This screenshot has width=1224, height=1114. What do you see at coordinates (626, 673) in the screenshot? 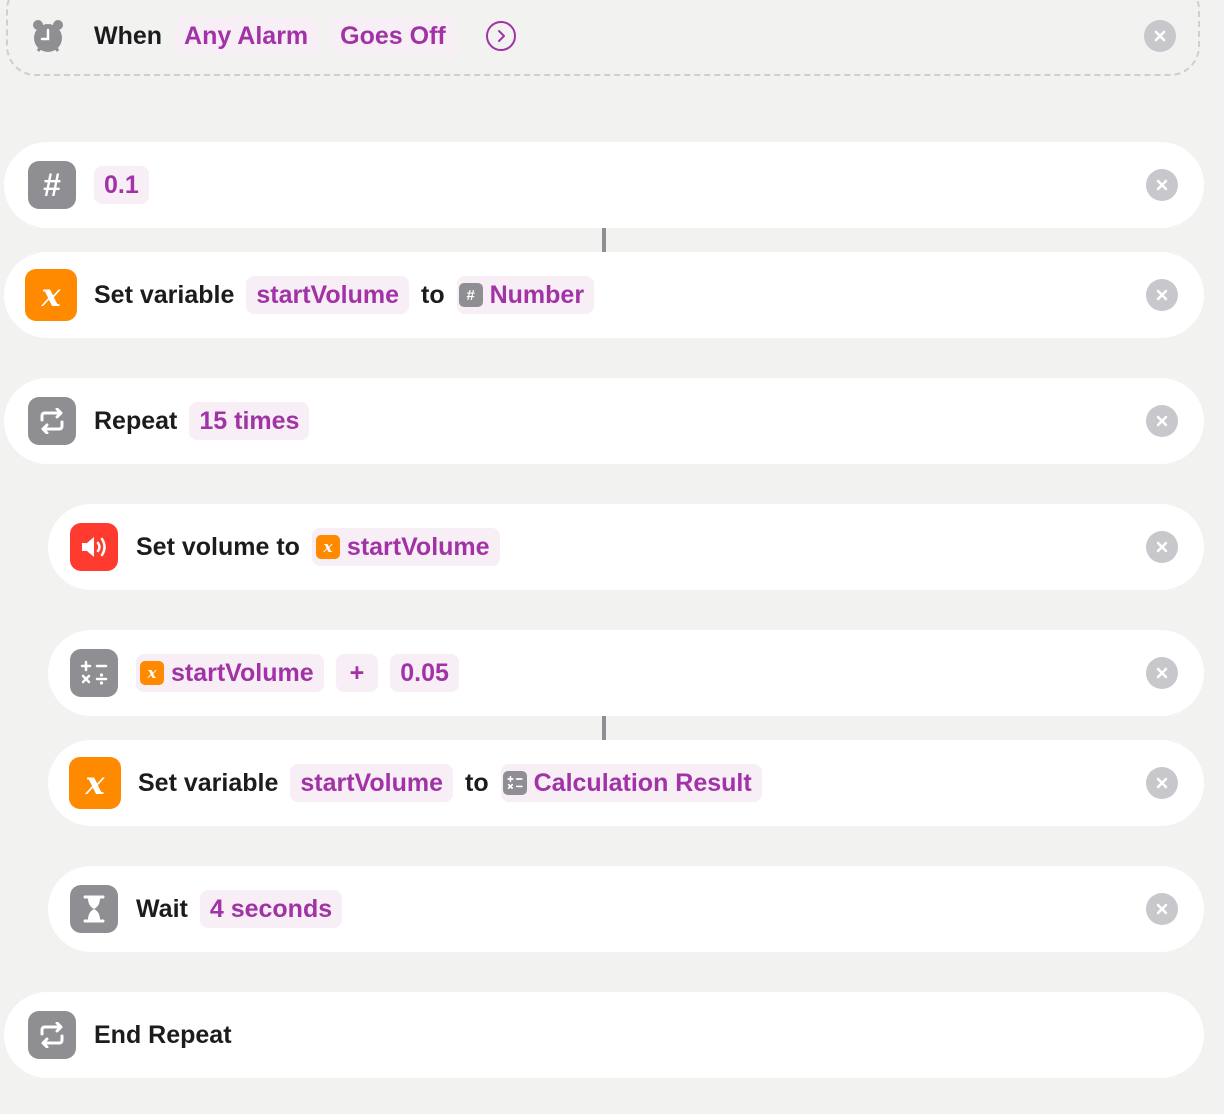
I see `action-calculate: x startVolume + 0.05` at bounding box center [626, 673].